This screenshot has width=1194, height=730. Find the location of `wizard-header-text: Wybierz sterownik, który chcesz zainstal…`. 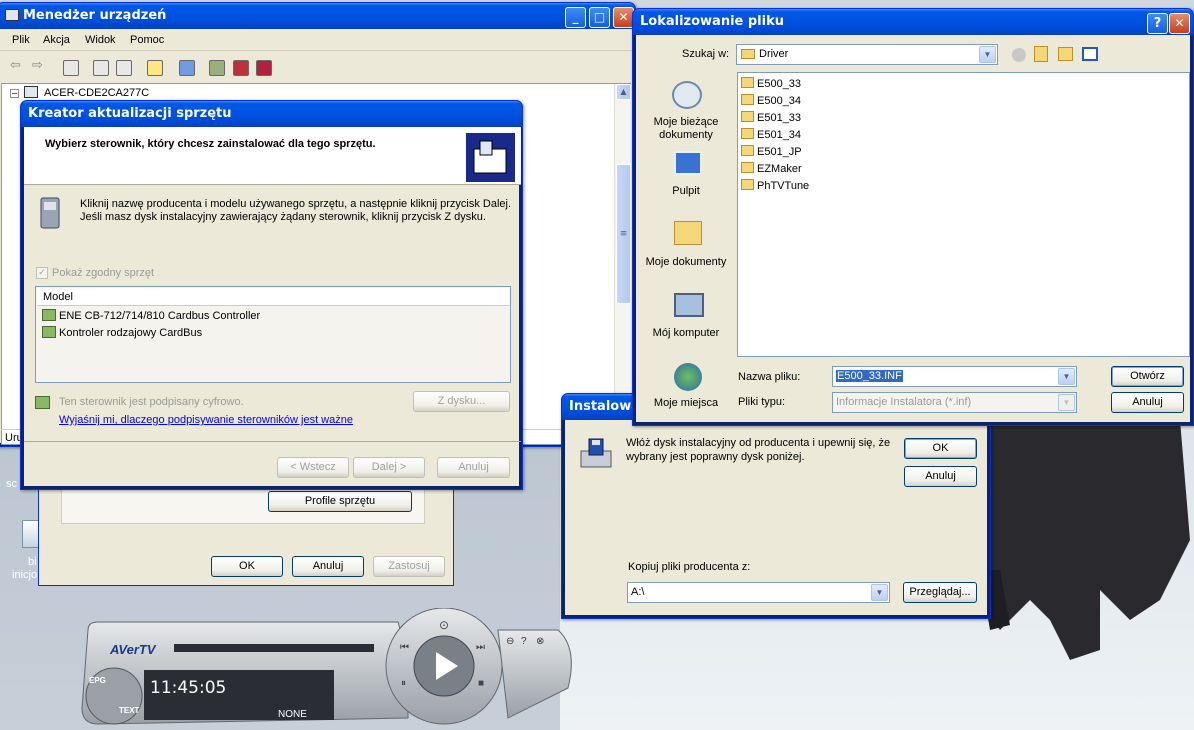

wizard-header-text: Wybierz sterownik, który chcesz zainstal… is located at coordinates (210, 144).